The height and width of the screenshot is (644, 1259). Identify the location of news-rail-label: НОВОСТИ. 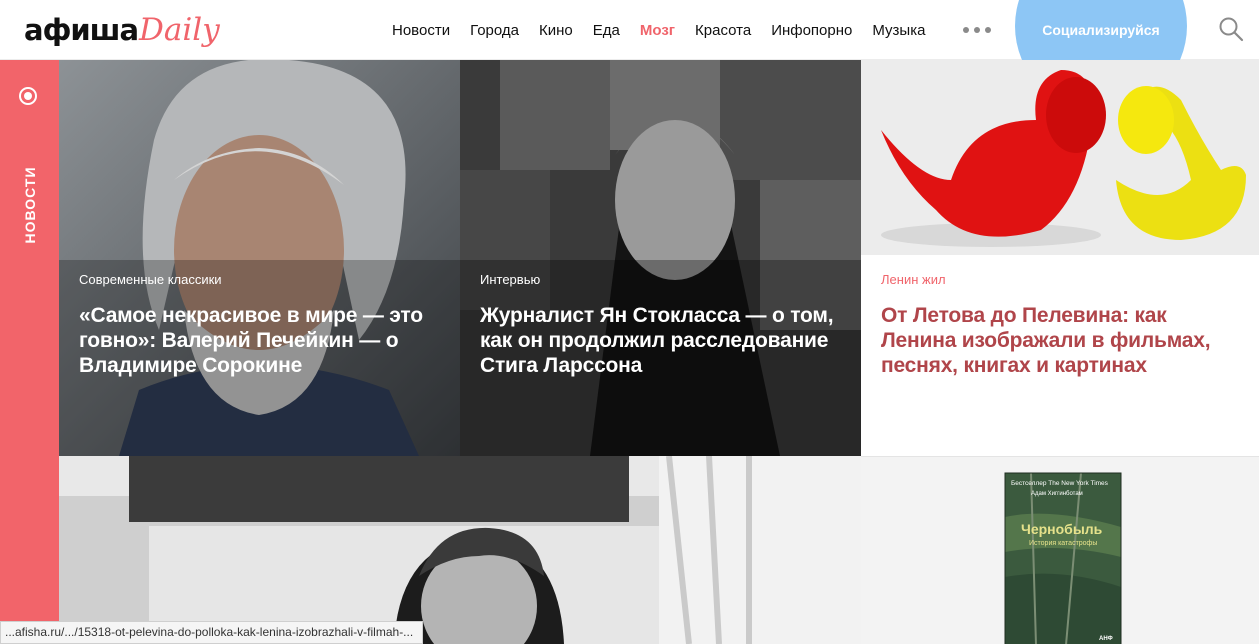
(30, 205).